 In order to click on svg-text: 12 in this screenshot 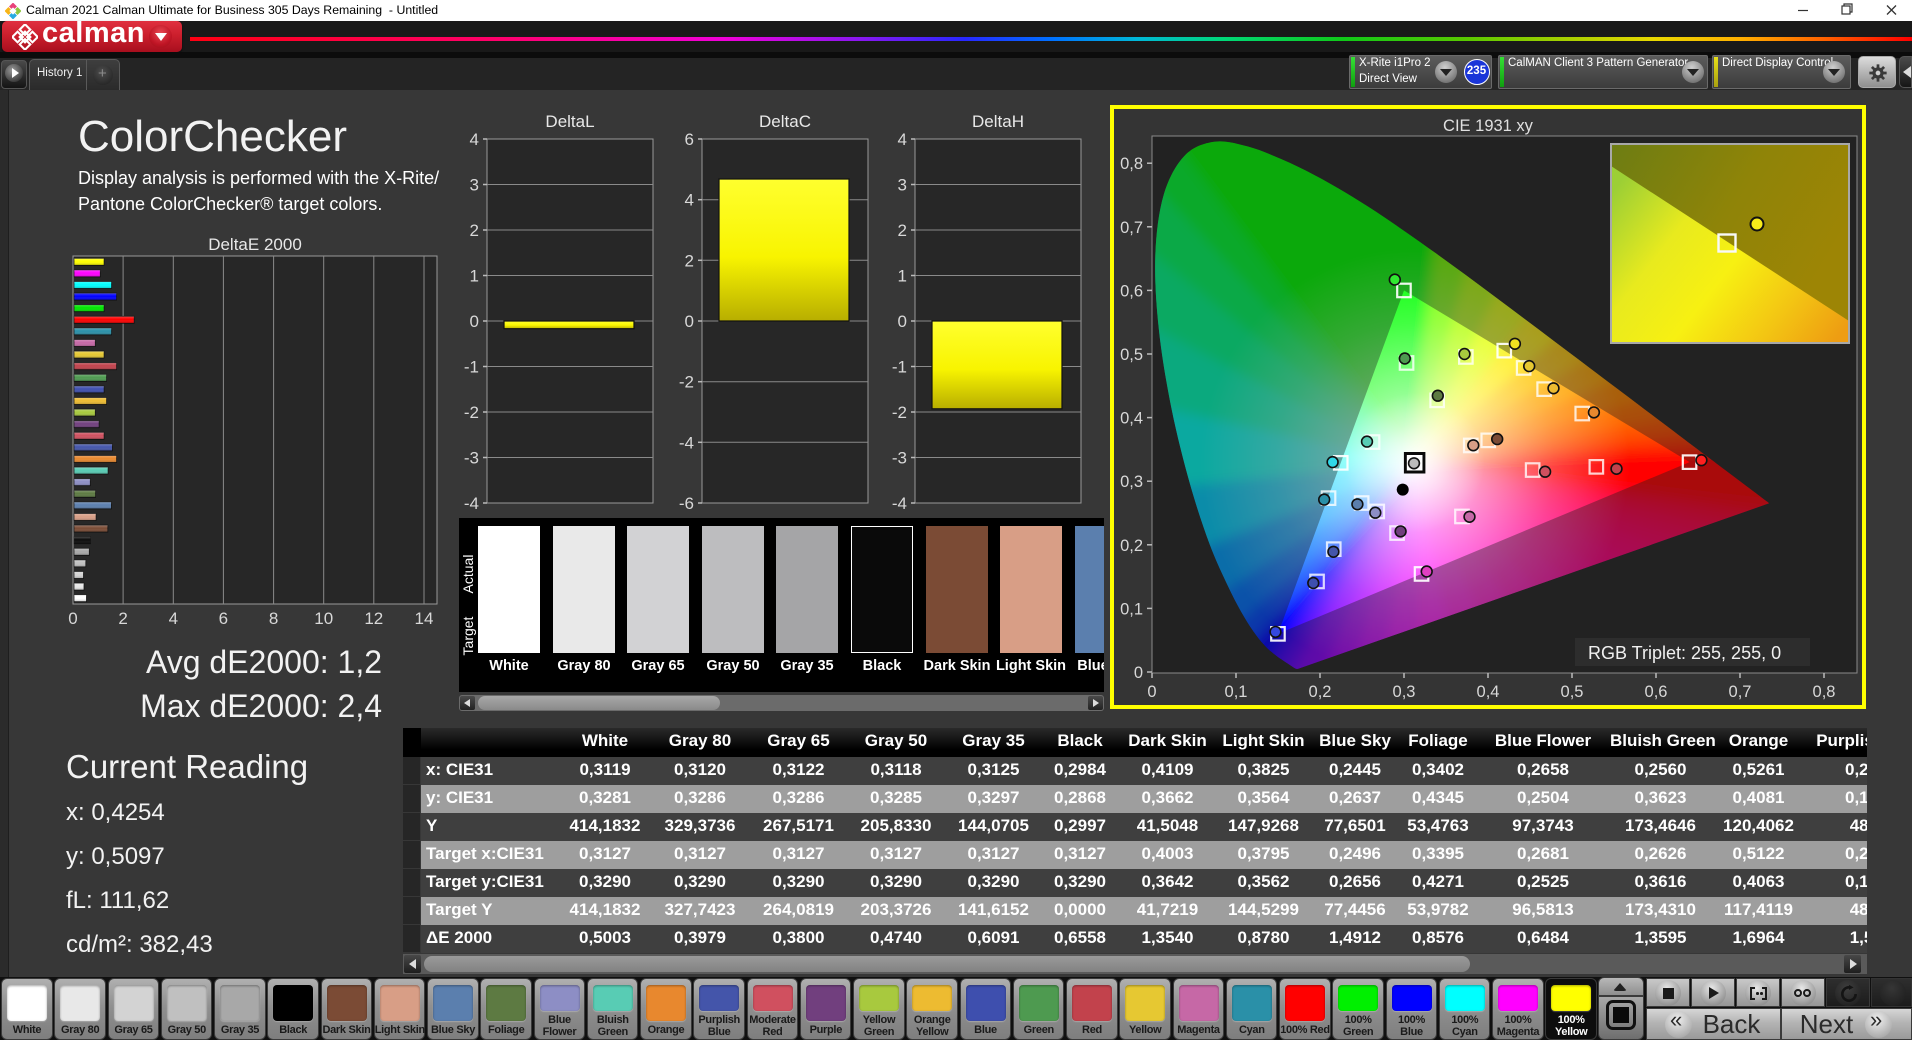, I will do `click(373, 618)`.